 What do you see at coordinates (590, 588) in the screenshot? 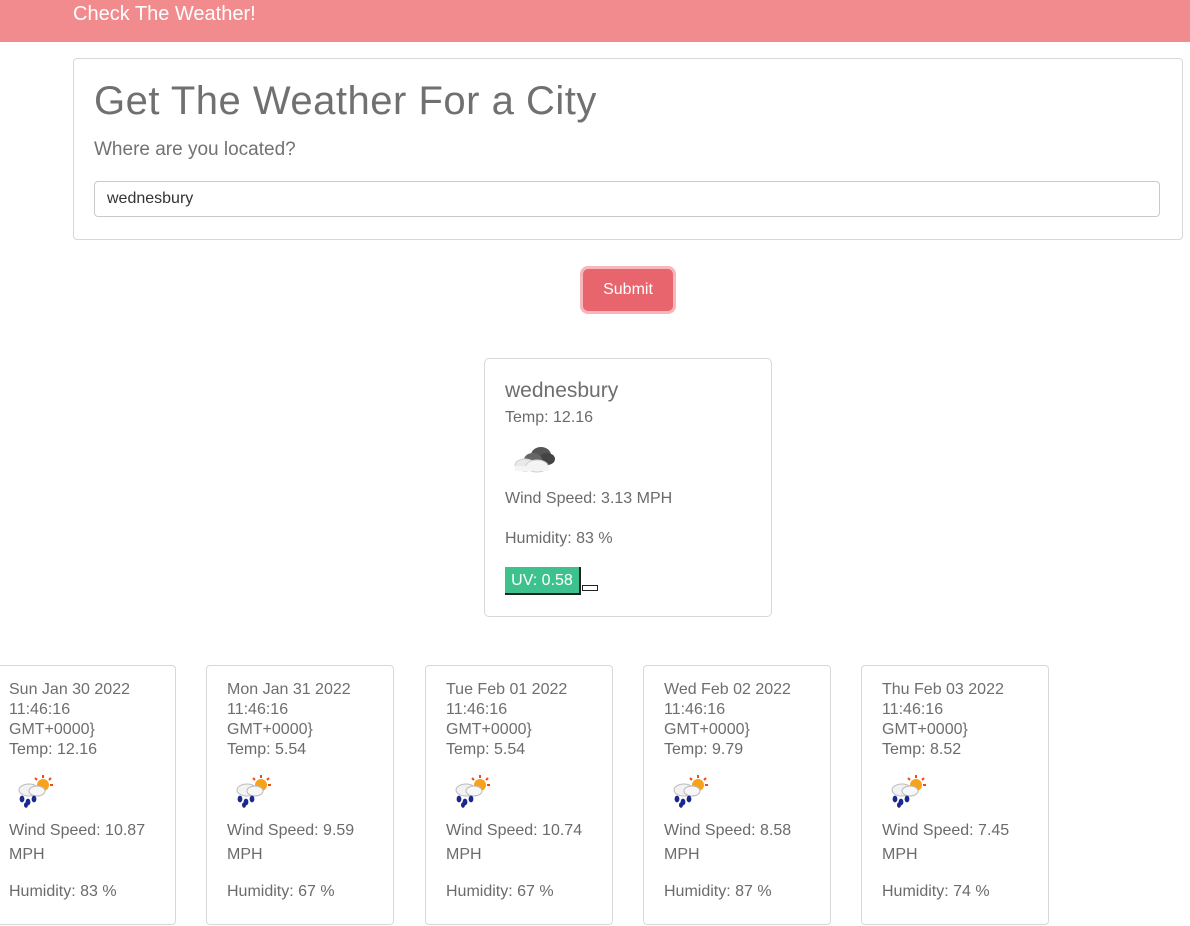
I see `uv-indicator` at bounding box center [590, 588].